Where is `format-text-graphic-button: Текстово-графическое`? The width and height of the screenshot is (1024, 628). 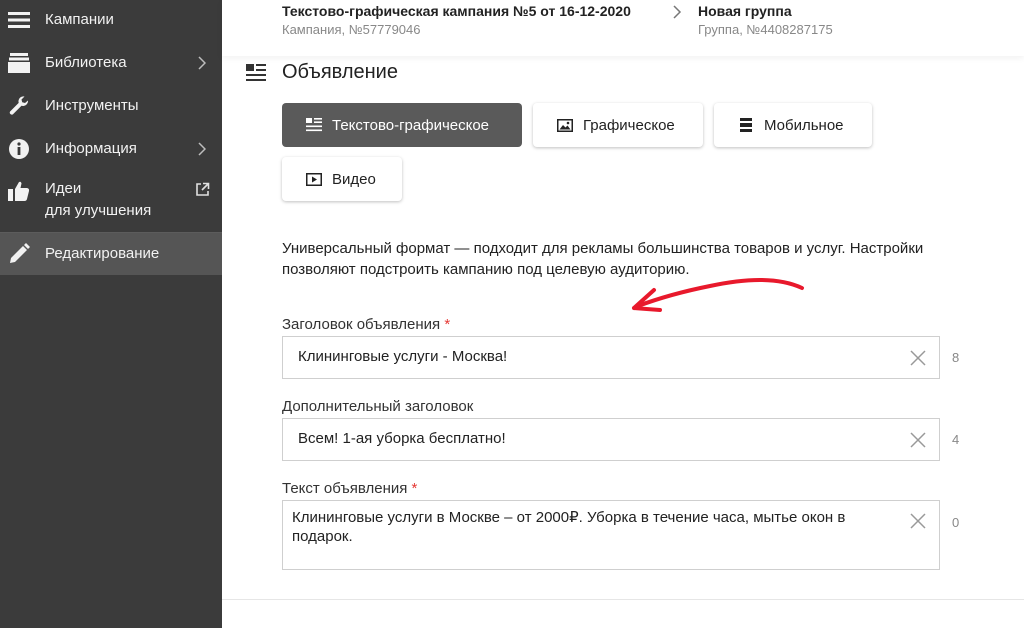 format-text-graphic-button: Текстово-графическое is located at coordinates (402, 125).